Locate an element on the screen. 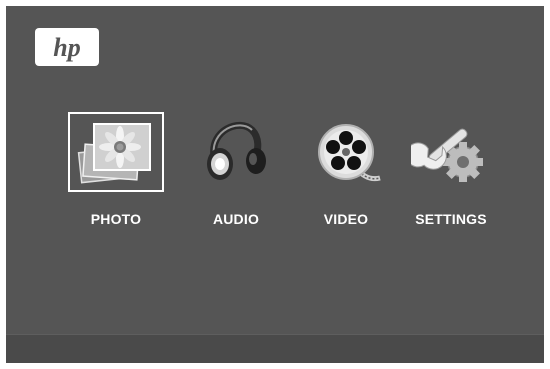 This screenshot has width=550, height=369. menu-label-audio: AUDIO is located at coordinates (236, 219).